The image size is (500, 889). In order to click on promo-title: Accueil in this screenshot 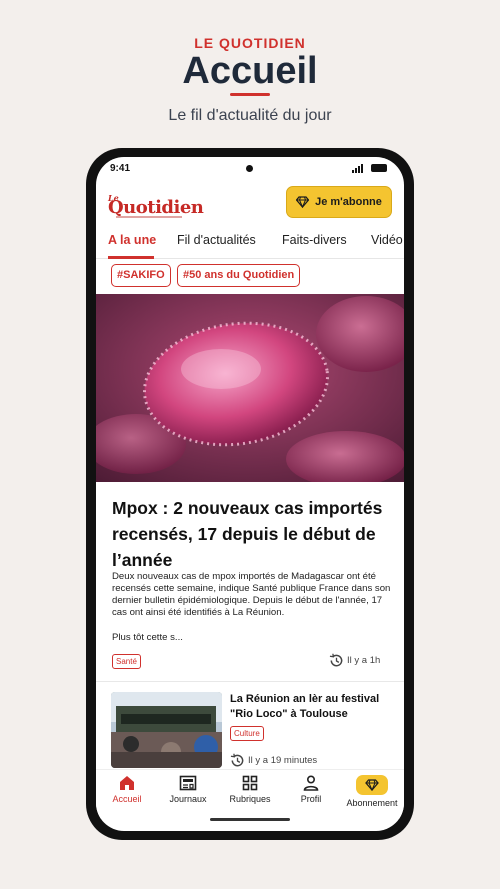, I will do `click(250, 71)`.